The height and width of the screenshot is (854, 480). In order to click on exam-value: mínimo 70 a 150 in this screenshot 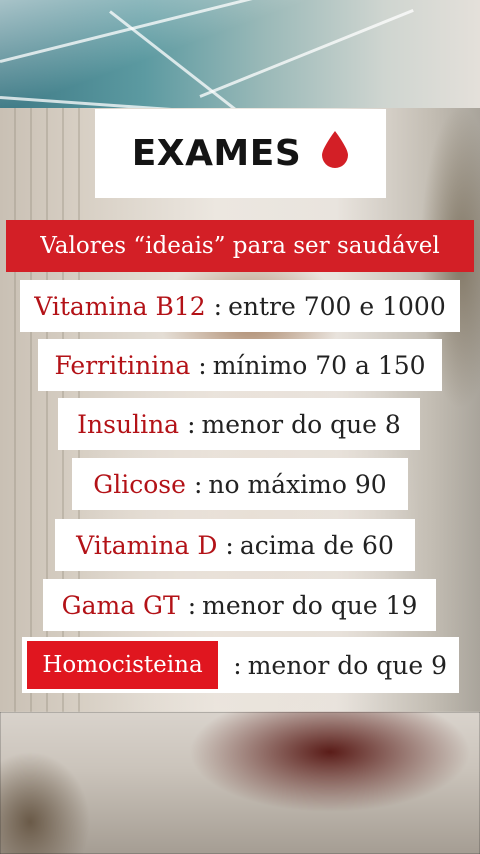, I will do `click(319, 365)`.